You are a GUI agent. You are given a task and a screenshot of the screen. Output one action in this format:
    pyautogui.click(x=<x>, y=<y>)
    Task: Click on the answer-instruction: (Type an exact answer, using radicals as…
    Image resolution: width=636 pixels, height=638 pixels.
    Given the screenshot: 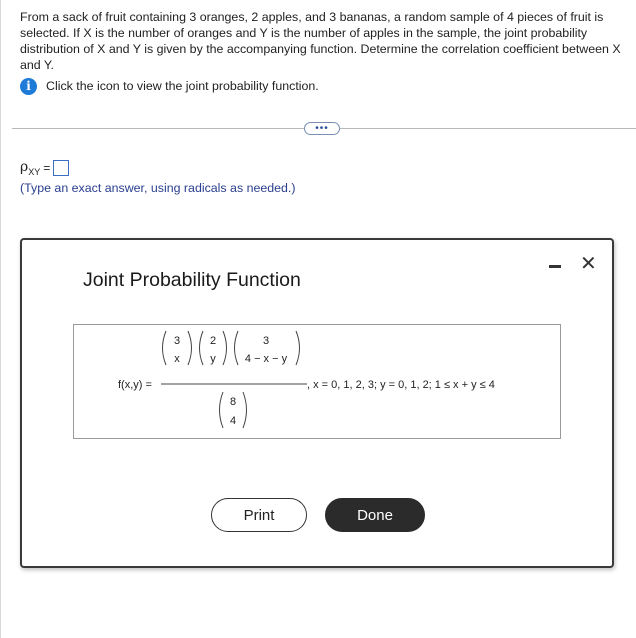 What is the action you would take?
    pyautogui.click(x=158, y=188)
    